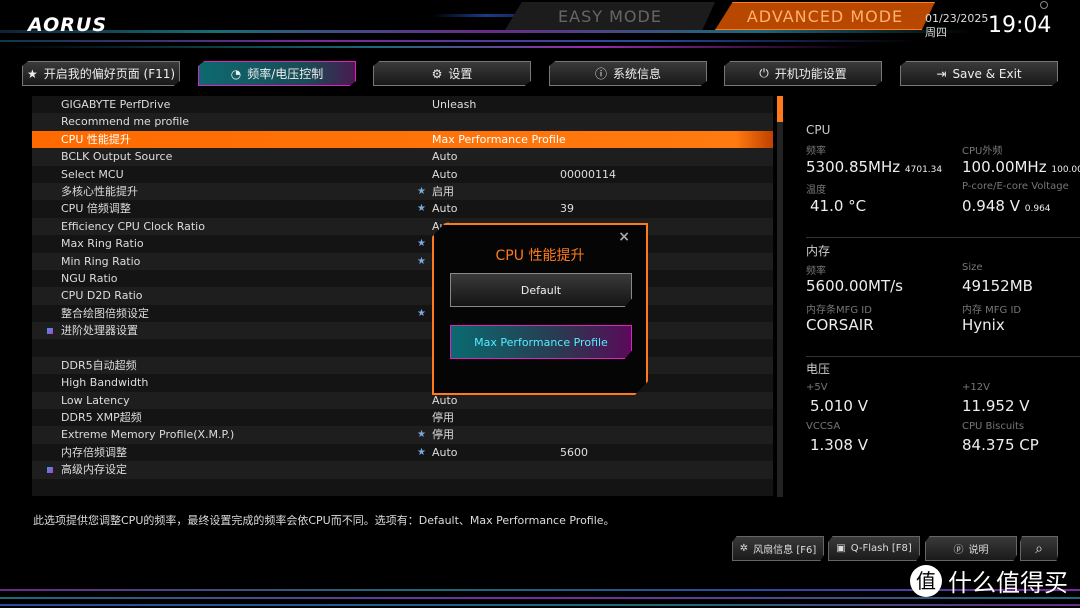 This screenshot has width=1080, height=608. What do you see at coordinates (628, 73) in the screenshot?
I see `tab-system-info: ⓘ 系统信息` at bounding box center [628, 73].